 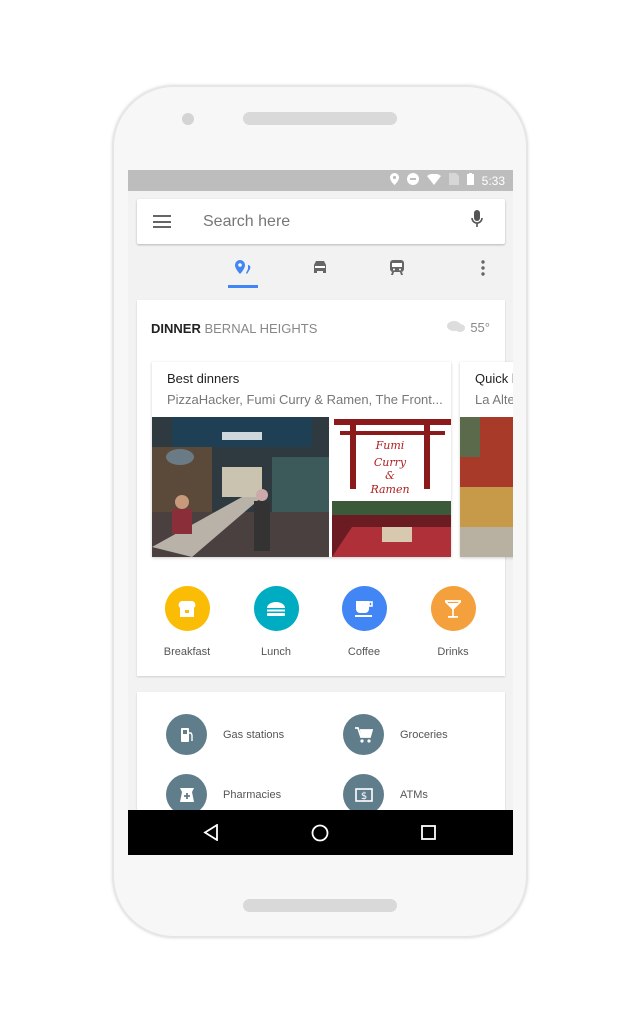 I want to click on gas-station-icon, so click(x=186, y=734).